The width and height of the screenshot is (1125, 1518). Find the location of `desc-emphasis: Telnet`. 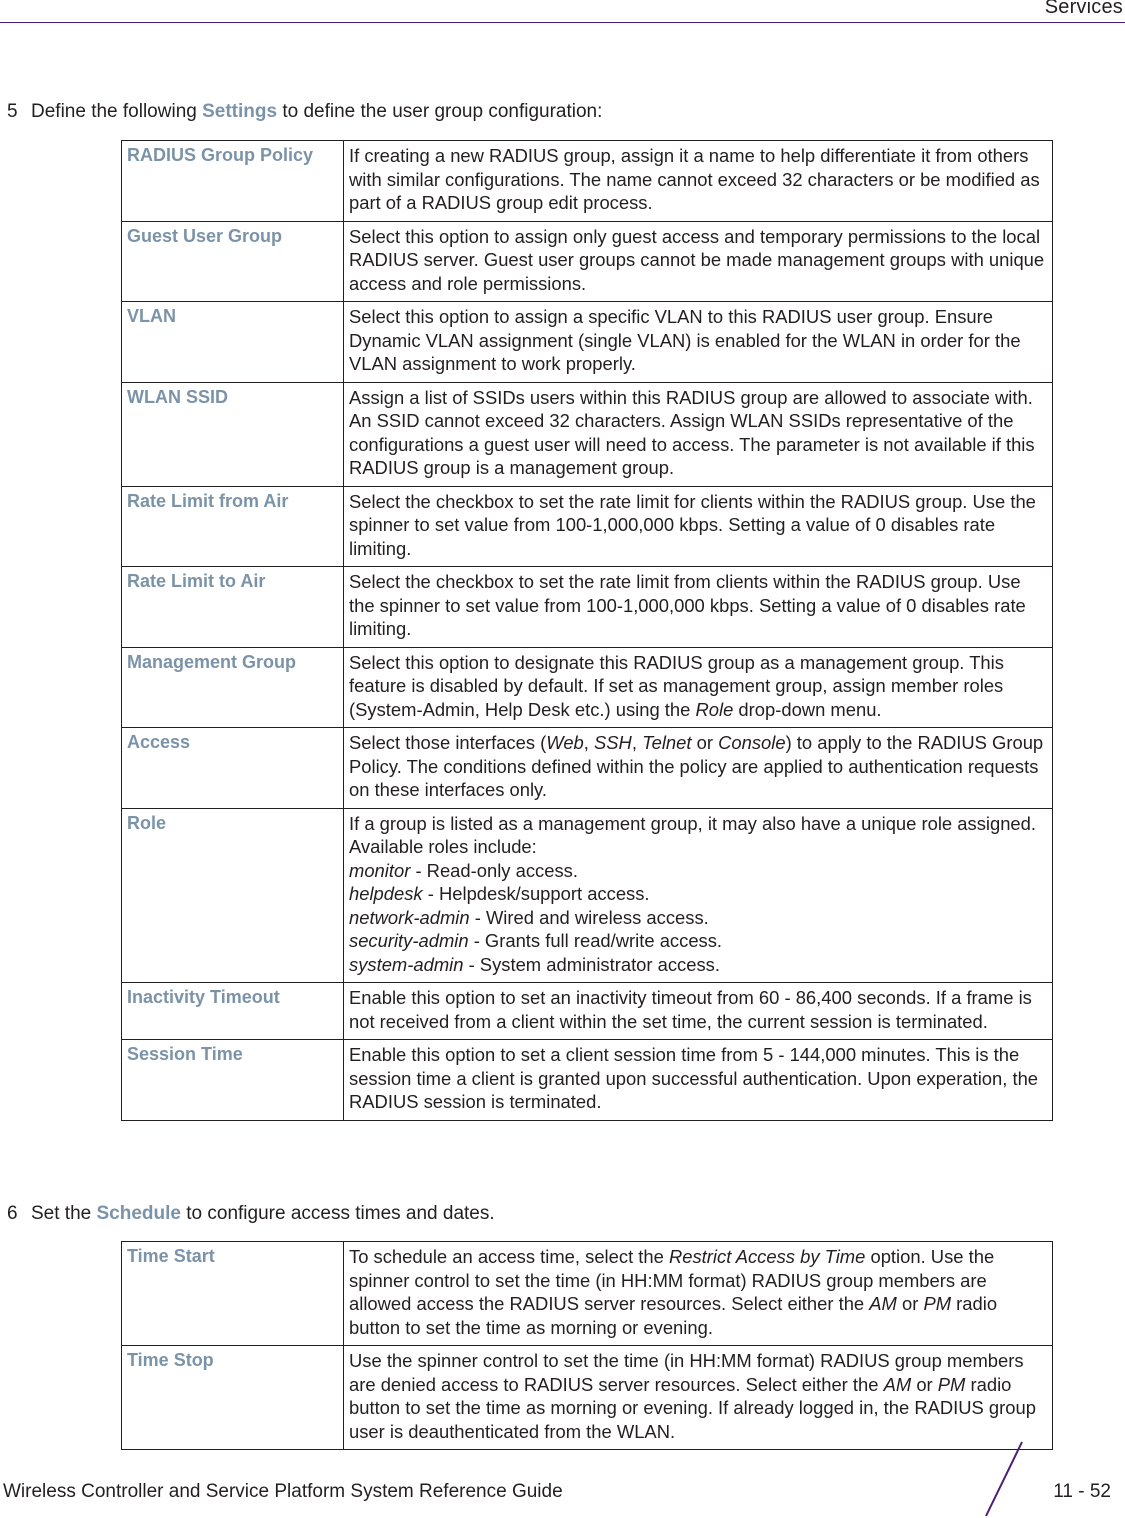

desc-emphasis: Telnet is located at coordinates (667, 742).